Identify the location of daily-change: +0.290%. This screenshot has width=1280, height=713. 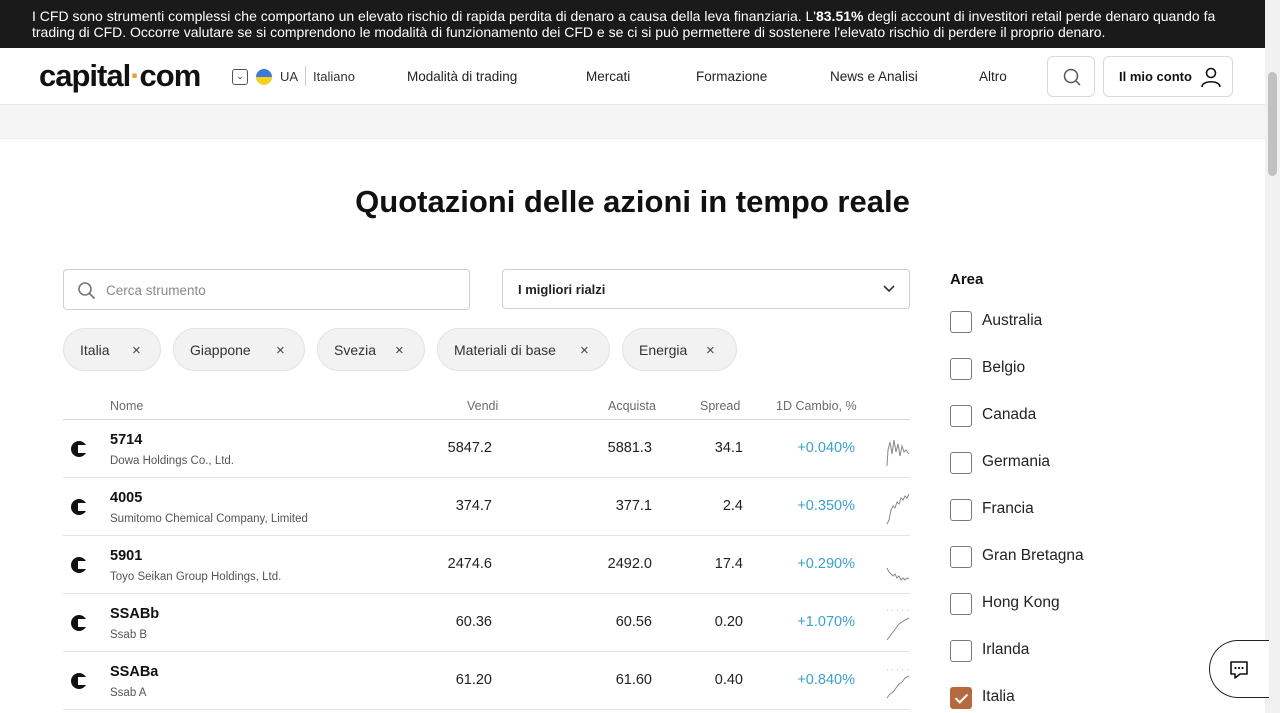
(826, 564).